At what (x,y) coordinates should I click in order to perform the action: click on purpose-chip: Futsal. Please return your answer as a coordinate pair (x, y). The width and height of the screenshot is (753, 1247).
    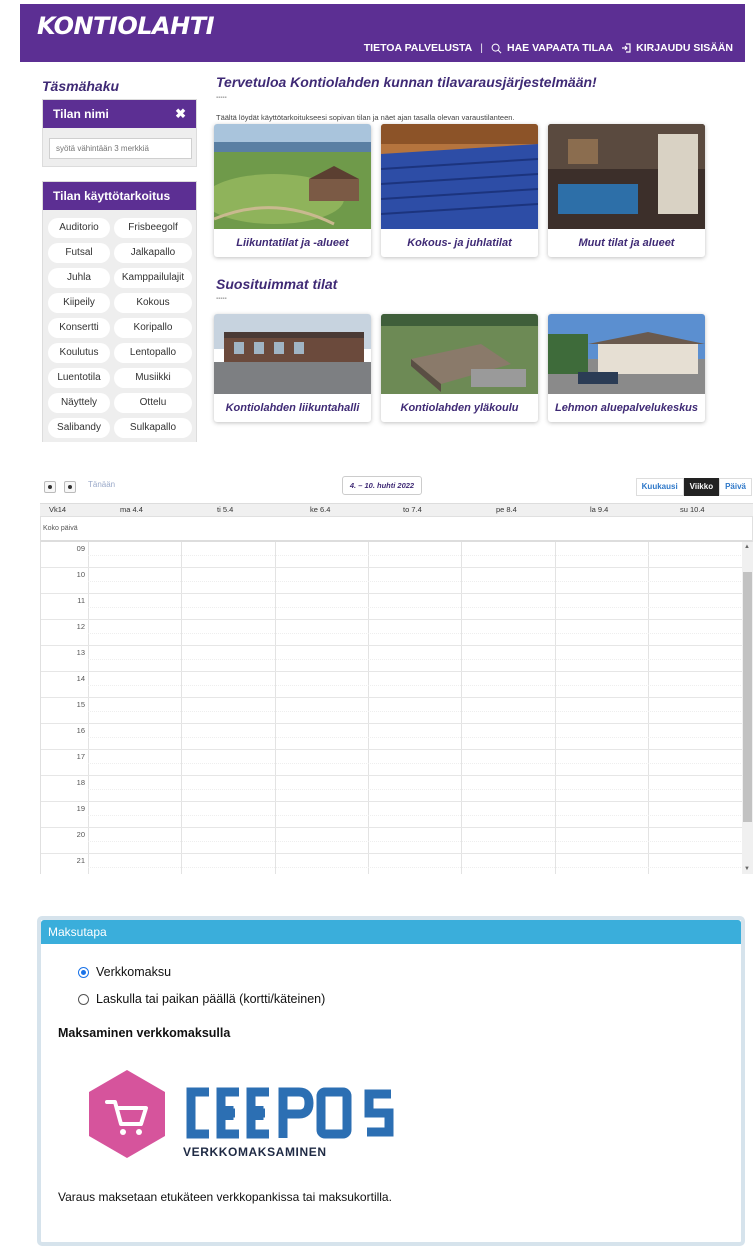
    Looking at the image, I should click on (79, 253).